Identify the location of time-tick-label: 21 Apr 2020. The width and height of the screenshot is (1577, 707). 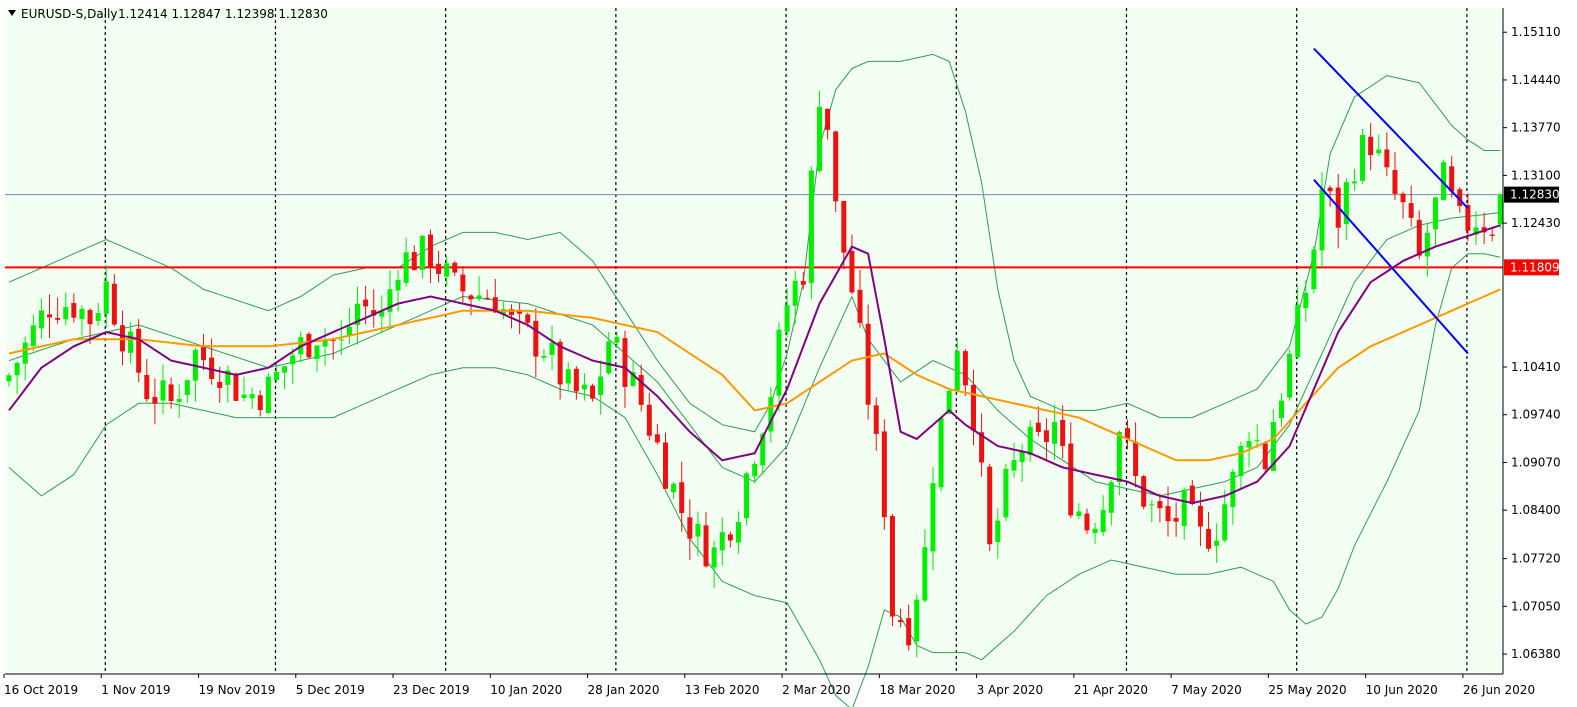
(1111, 690).